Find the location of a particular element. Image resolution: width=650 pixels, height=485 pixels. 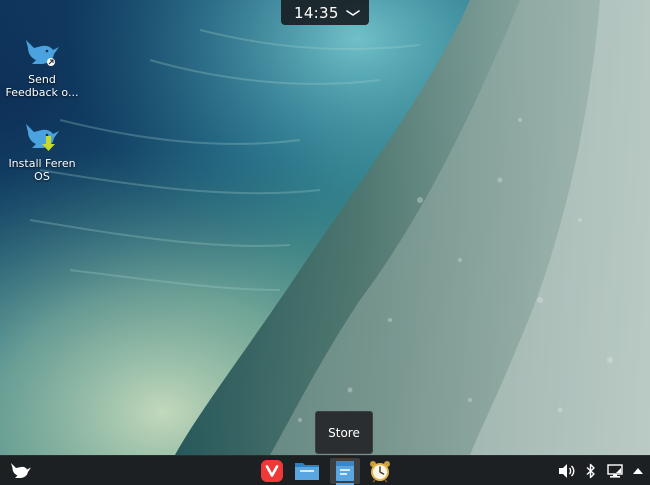

store-tooltip: Store is located at coordinates (344, 432).